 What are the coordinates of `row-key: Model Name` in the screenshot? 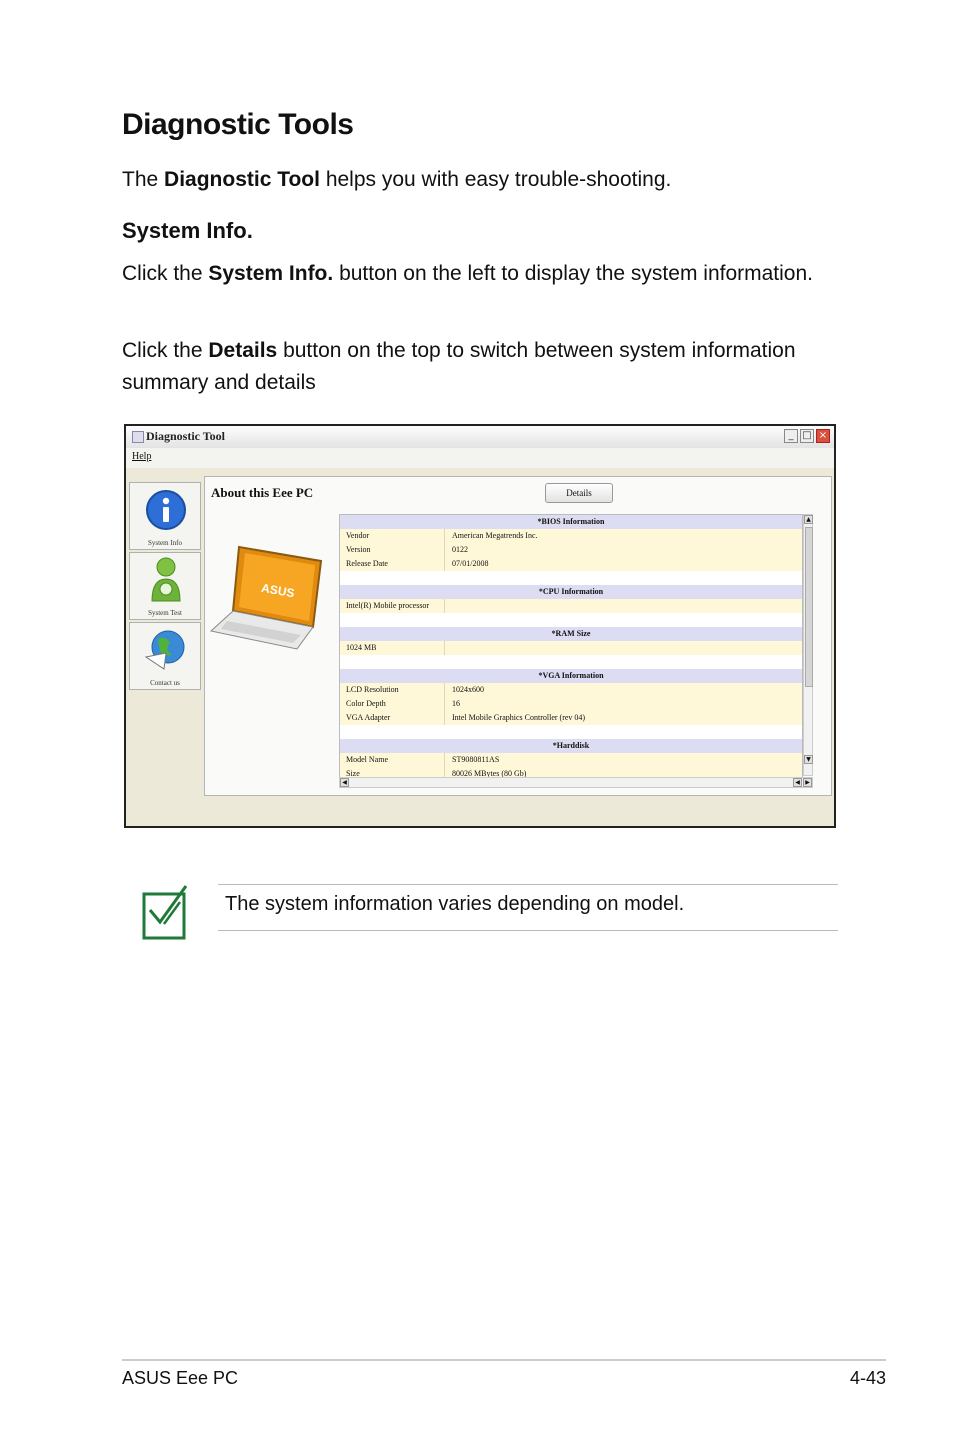 It's located at (367, 759).